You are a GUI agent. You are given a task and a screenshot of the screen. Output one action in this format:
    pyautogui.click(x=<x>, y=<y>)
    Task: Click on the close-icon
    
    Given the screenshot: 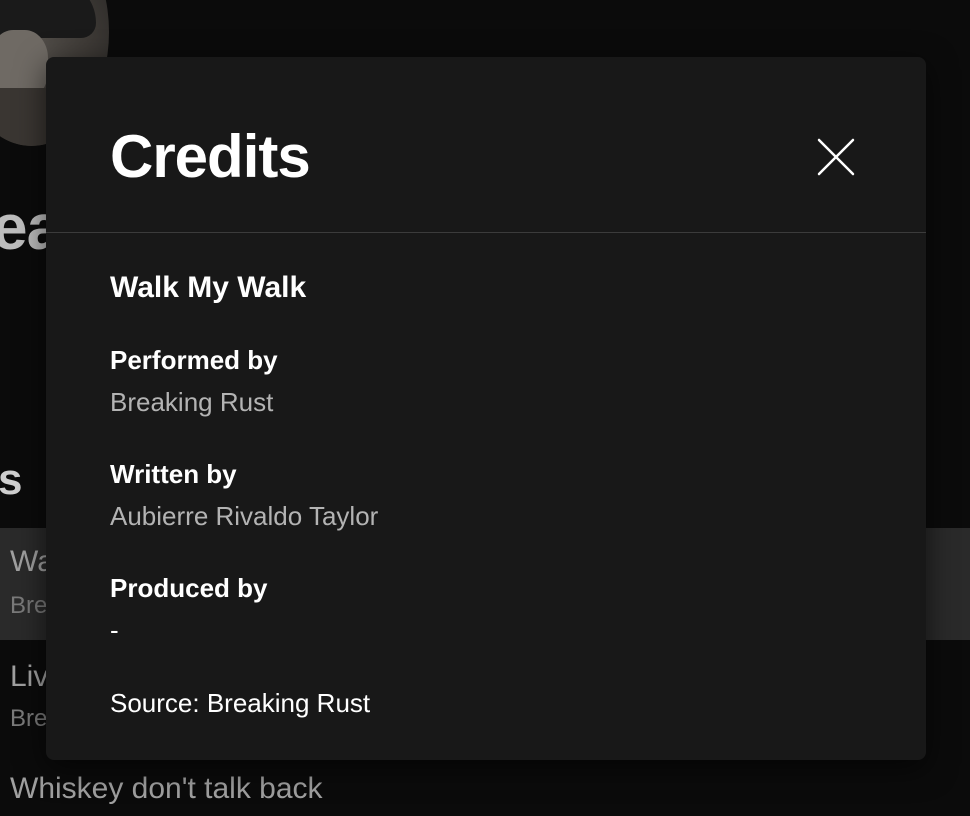 What is the action you would take?
    pyautogui.click(x=836, y=157)
    